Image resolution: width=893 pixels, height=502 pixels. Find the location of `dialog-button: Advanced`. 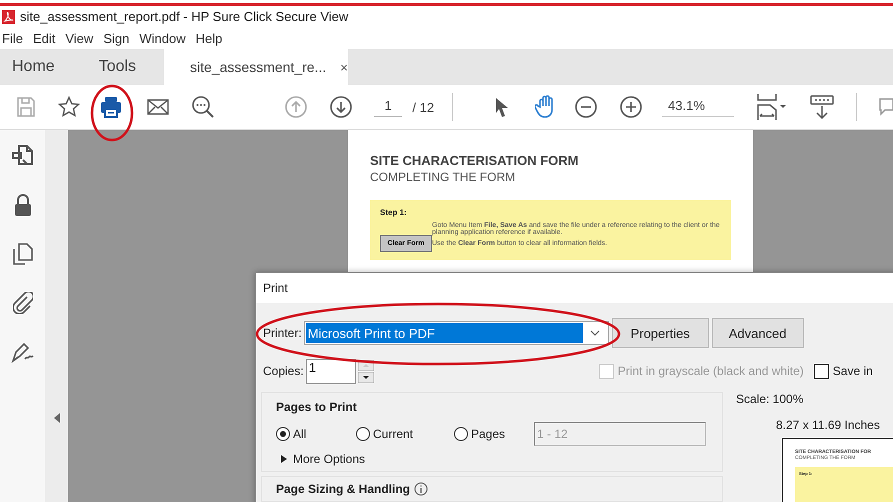

dialog-button: Advanced is located at coordinates (758, 333).